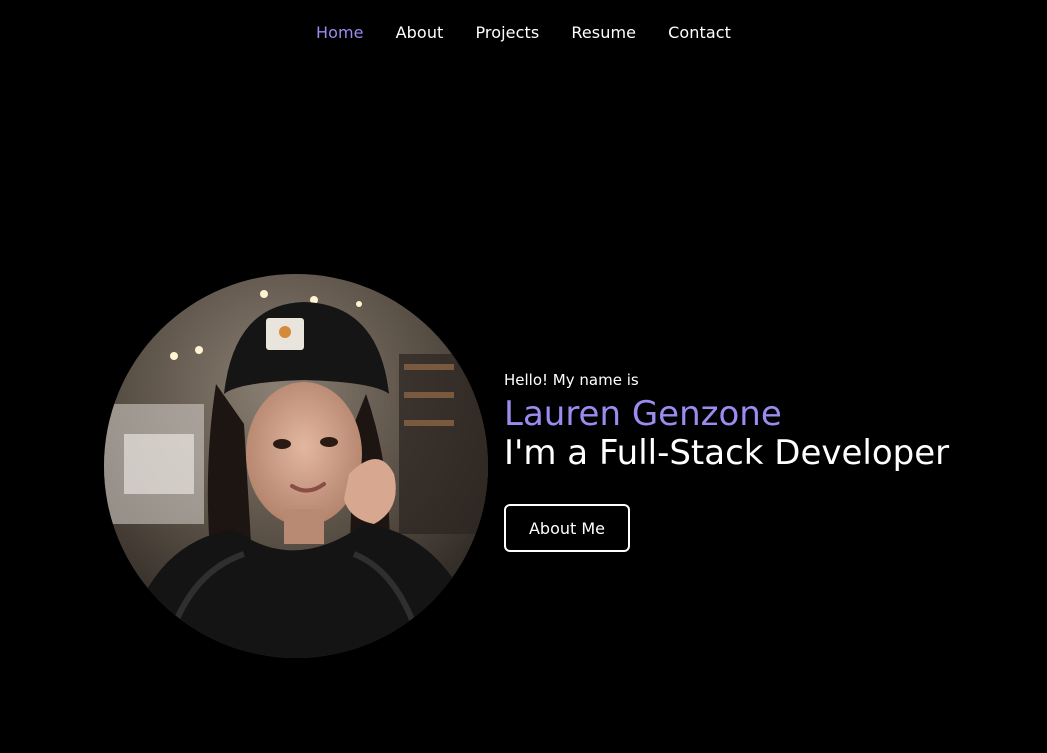 The width and height of the screenshot is (1047, 753). What do you see at coordinates (507, 33) in the screenshot?
I see `nav-projects-link: Projects` at bounding box center [507, 33].